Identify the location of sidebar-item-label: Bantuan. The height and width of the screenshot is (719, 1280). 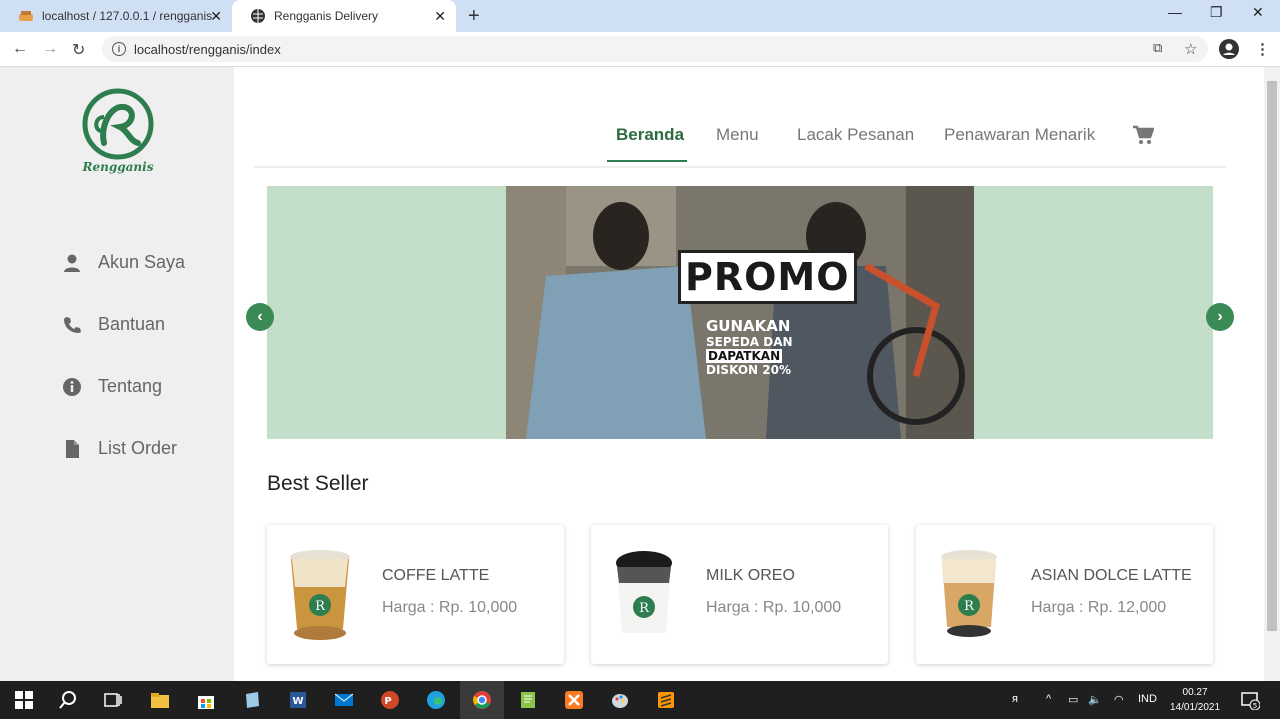
(132, 324).